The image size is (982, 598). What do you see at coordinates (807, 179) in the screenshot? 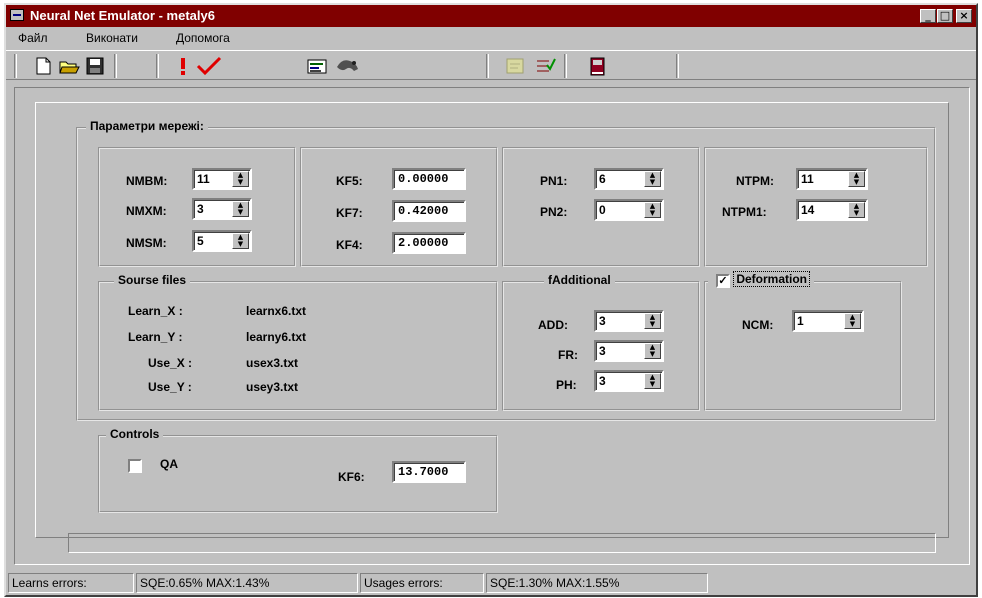
I see `ntpm-value: 11` at bounding box center [807, 179].